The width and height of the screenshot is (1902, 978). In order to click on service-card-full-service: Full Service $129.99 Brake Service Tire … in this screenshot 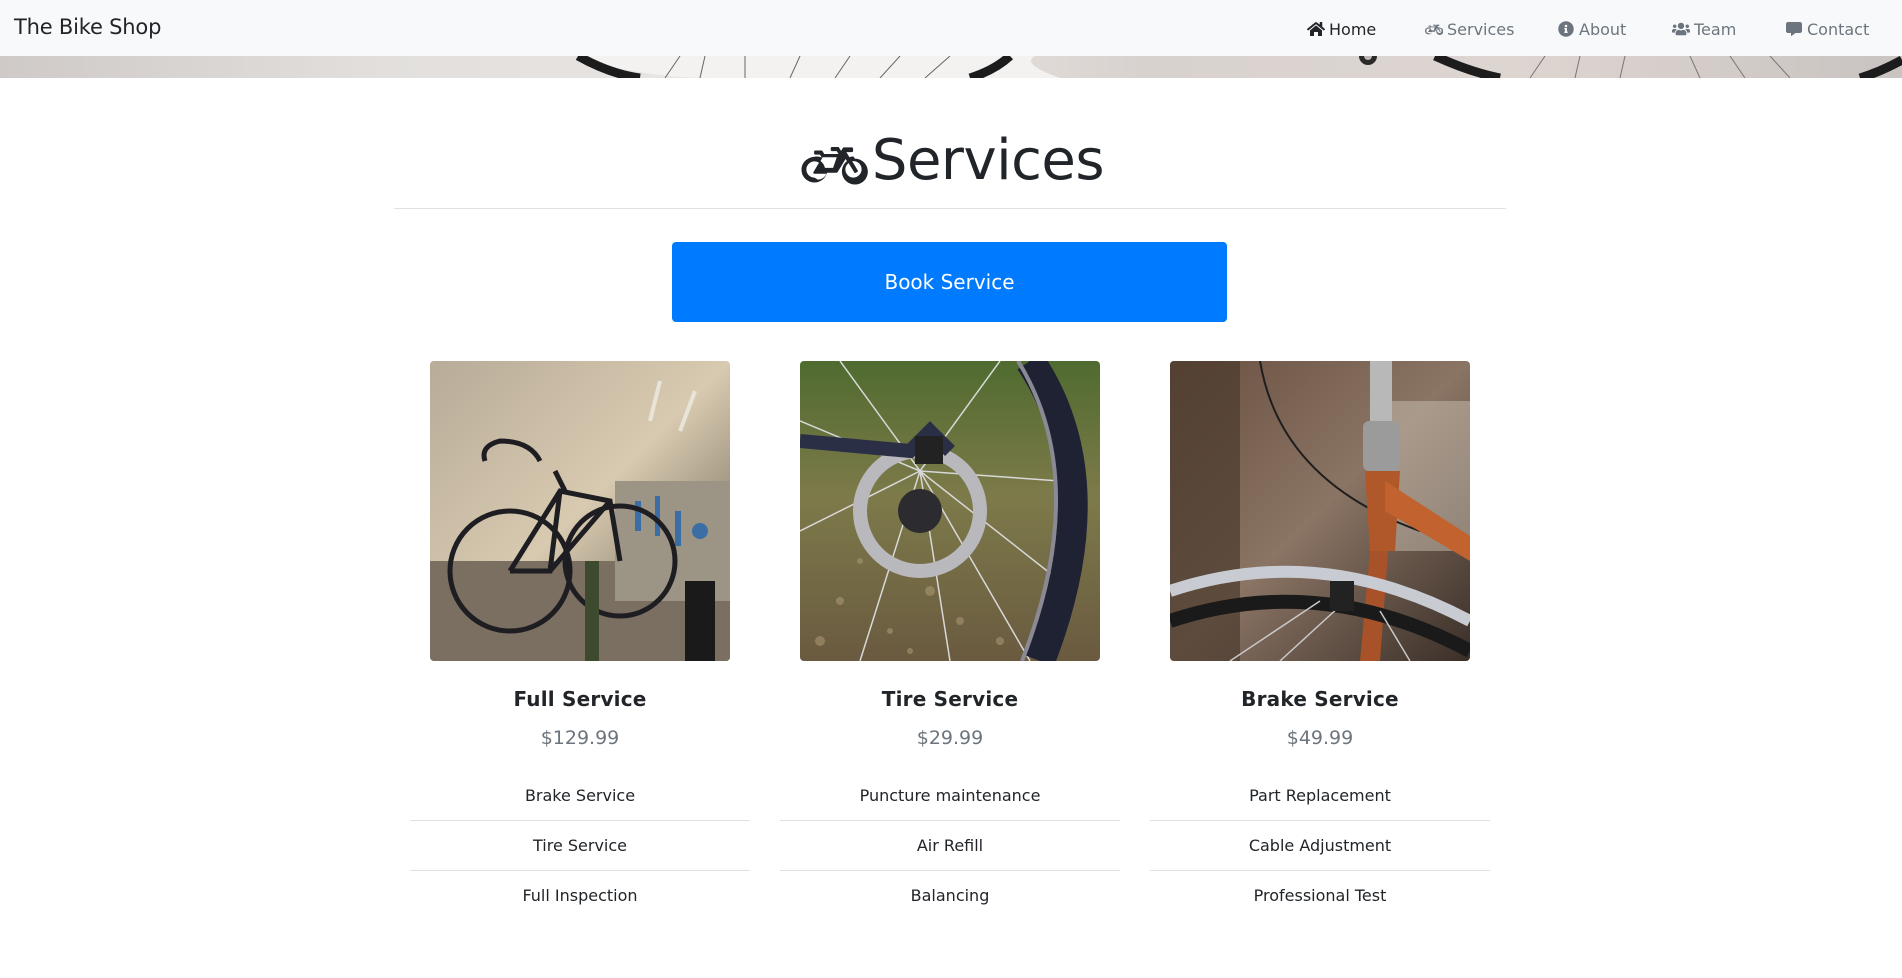, I will do `click(580, 640)`.